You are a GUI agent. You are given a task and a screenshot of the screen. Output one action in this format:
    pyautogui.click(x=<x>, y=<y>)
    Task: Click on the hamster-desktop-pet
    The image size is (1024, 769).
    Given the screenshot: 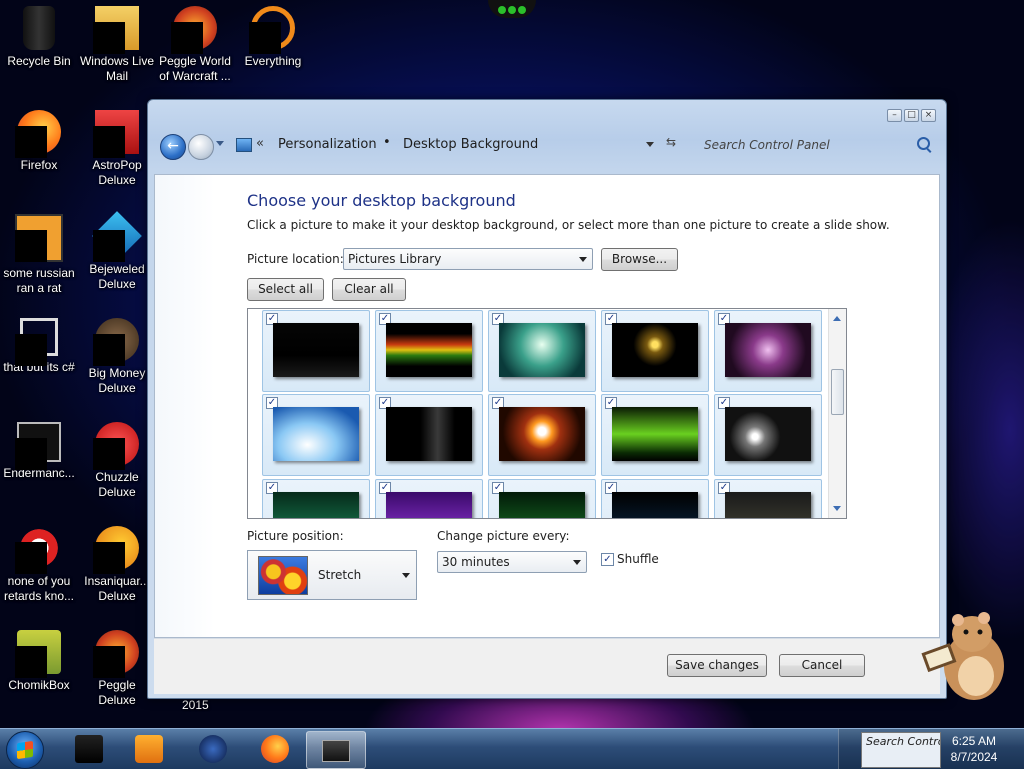 What is the action you would take?
    pyautogui.click(x=964, y=654)
    